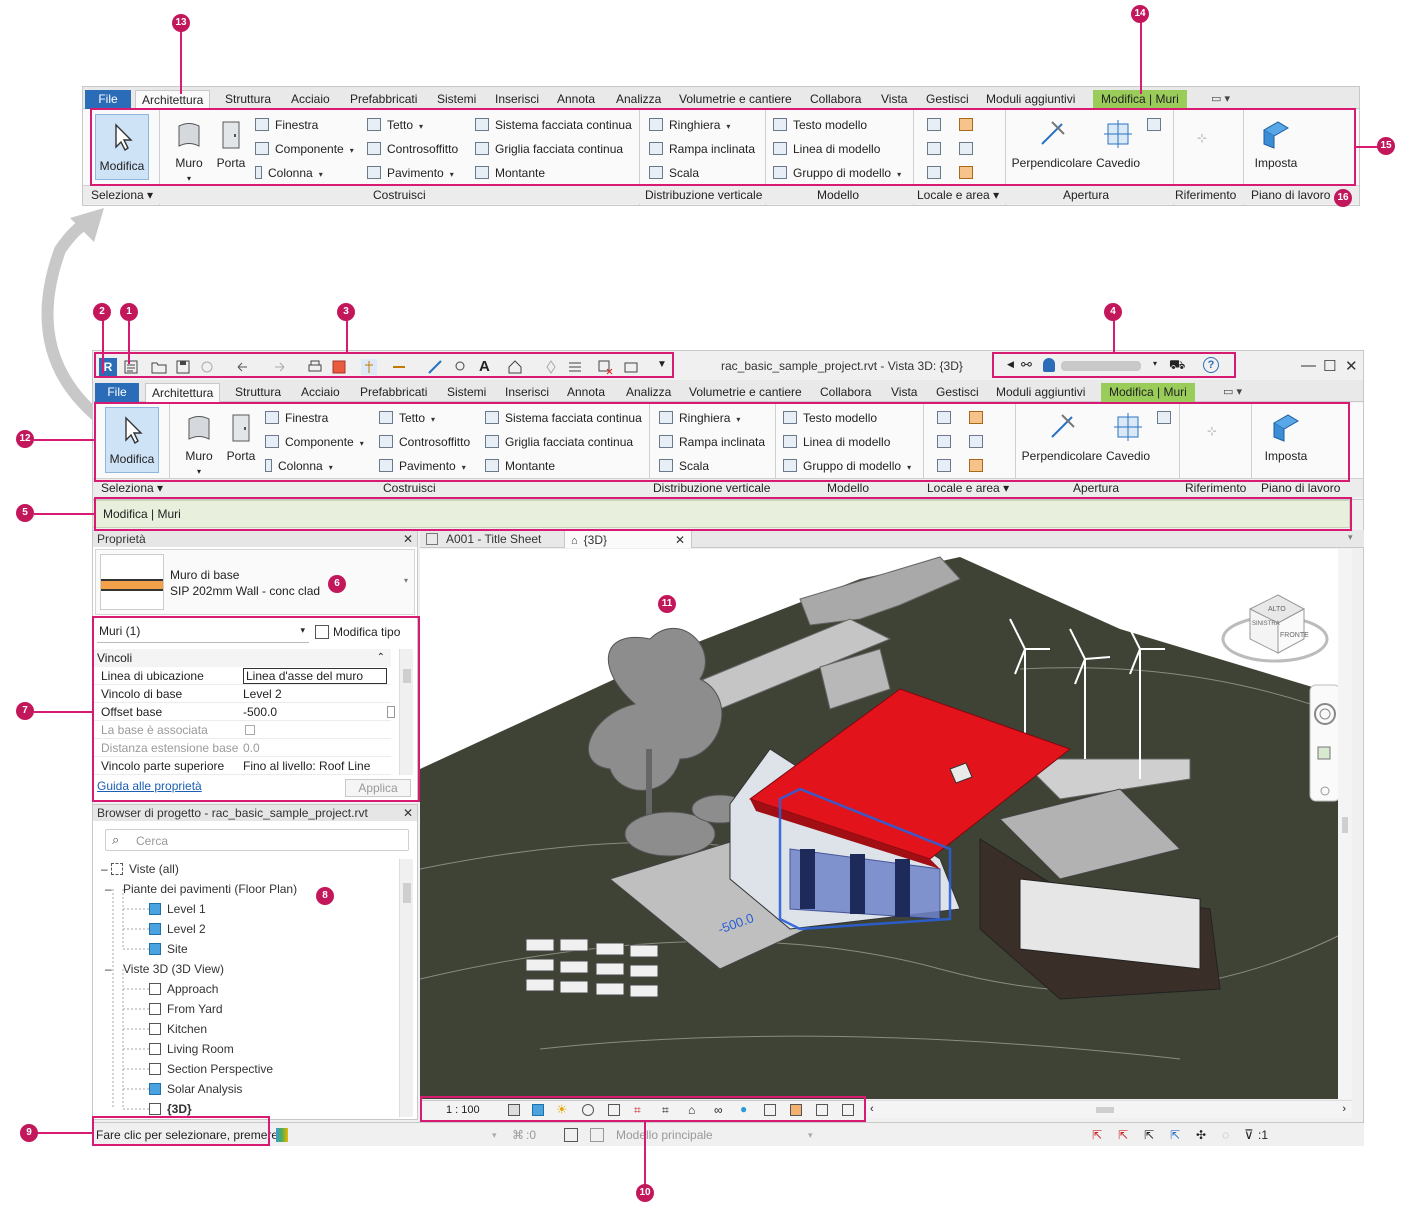  What do you see at coordinates (408, 813) in the screenshot?
I see `close-browser-icon: ✕` at bounding box center [408, 813].